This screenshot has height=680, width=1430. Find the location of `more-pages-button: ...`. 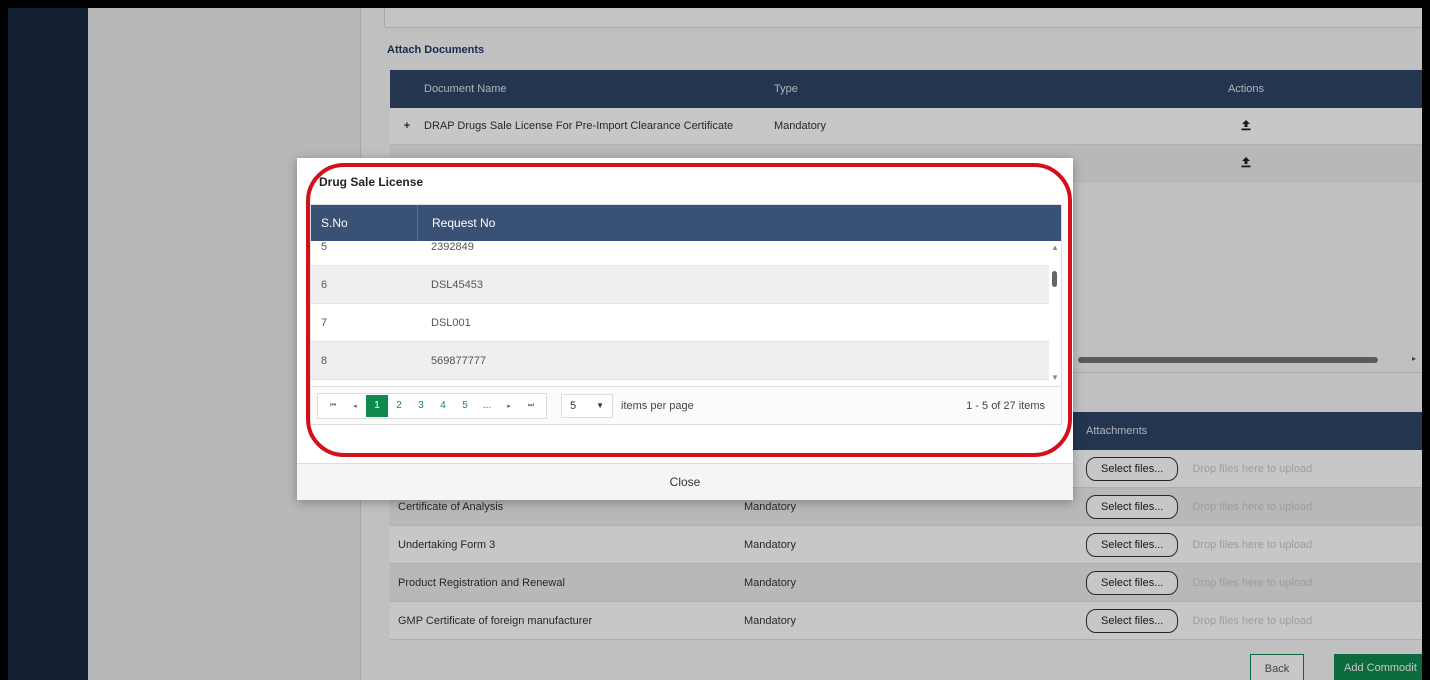

more-pages-button: ... is located at coordinates (487, 406).